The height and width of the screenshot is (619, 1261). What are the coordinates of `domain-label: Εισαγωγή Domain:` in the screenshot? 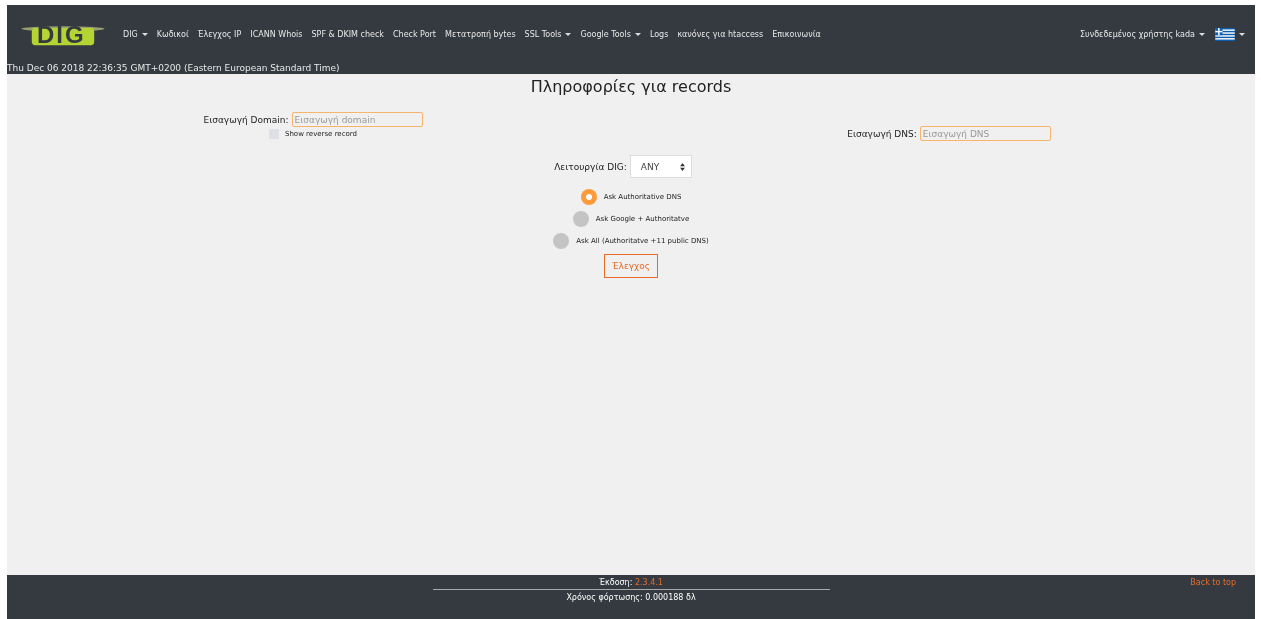 It's located at (246, 119).